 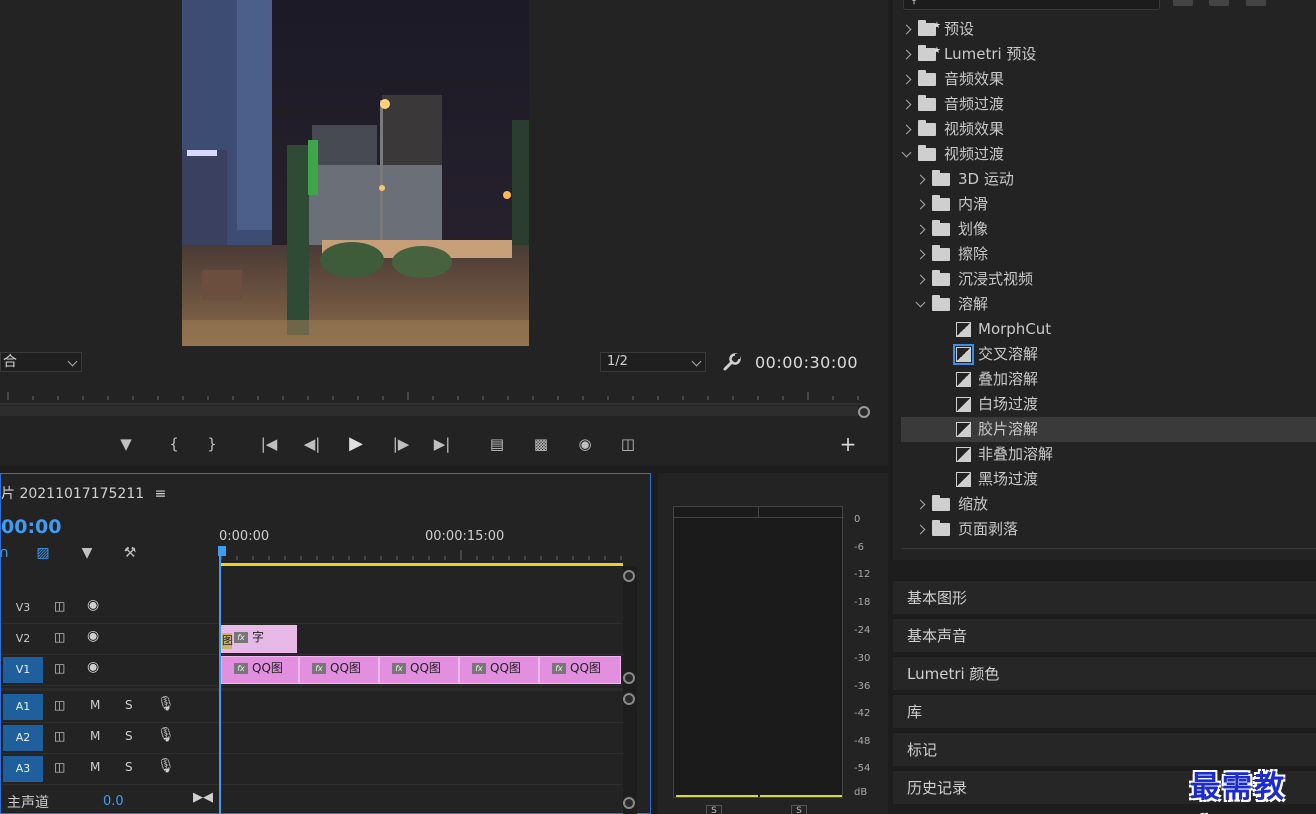 I want to click on go-to-in-icon: |◀, so click(x=269, y=444).